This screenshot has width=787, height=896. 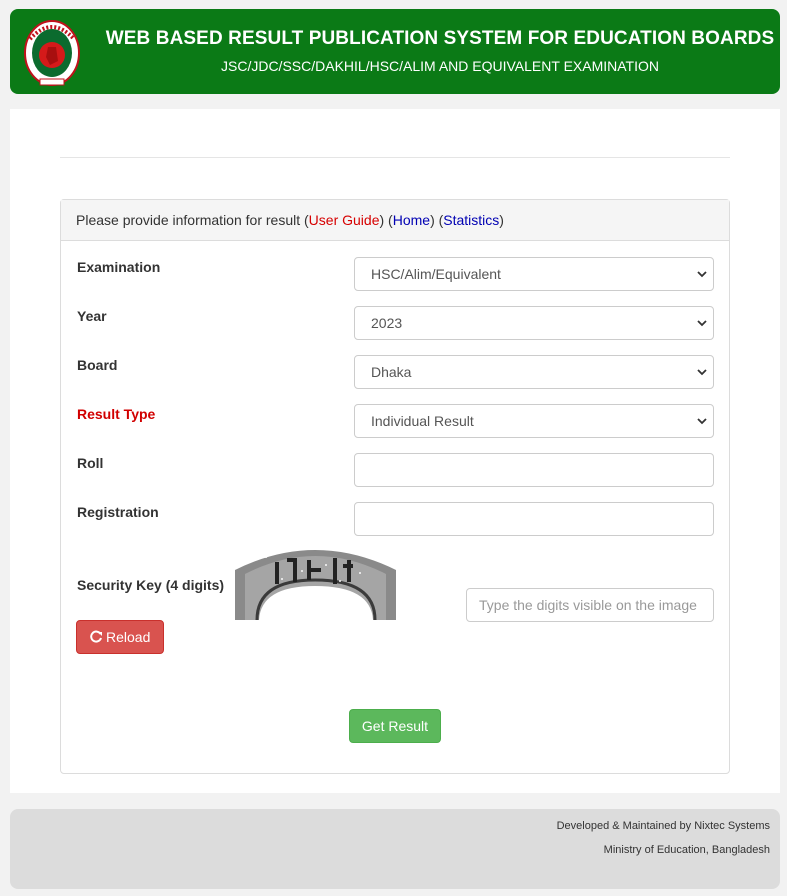 What do you see at coordinates (92, 316) in the screenshot?
I see `year-label: Year` at bounding box center [92, 316].